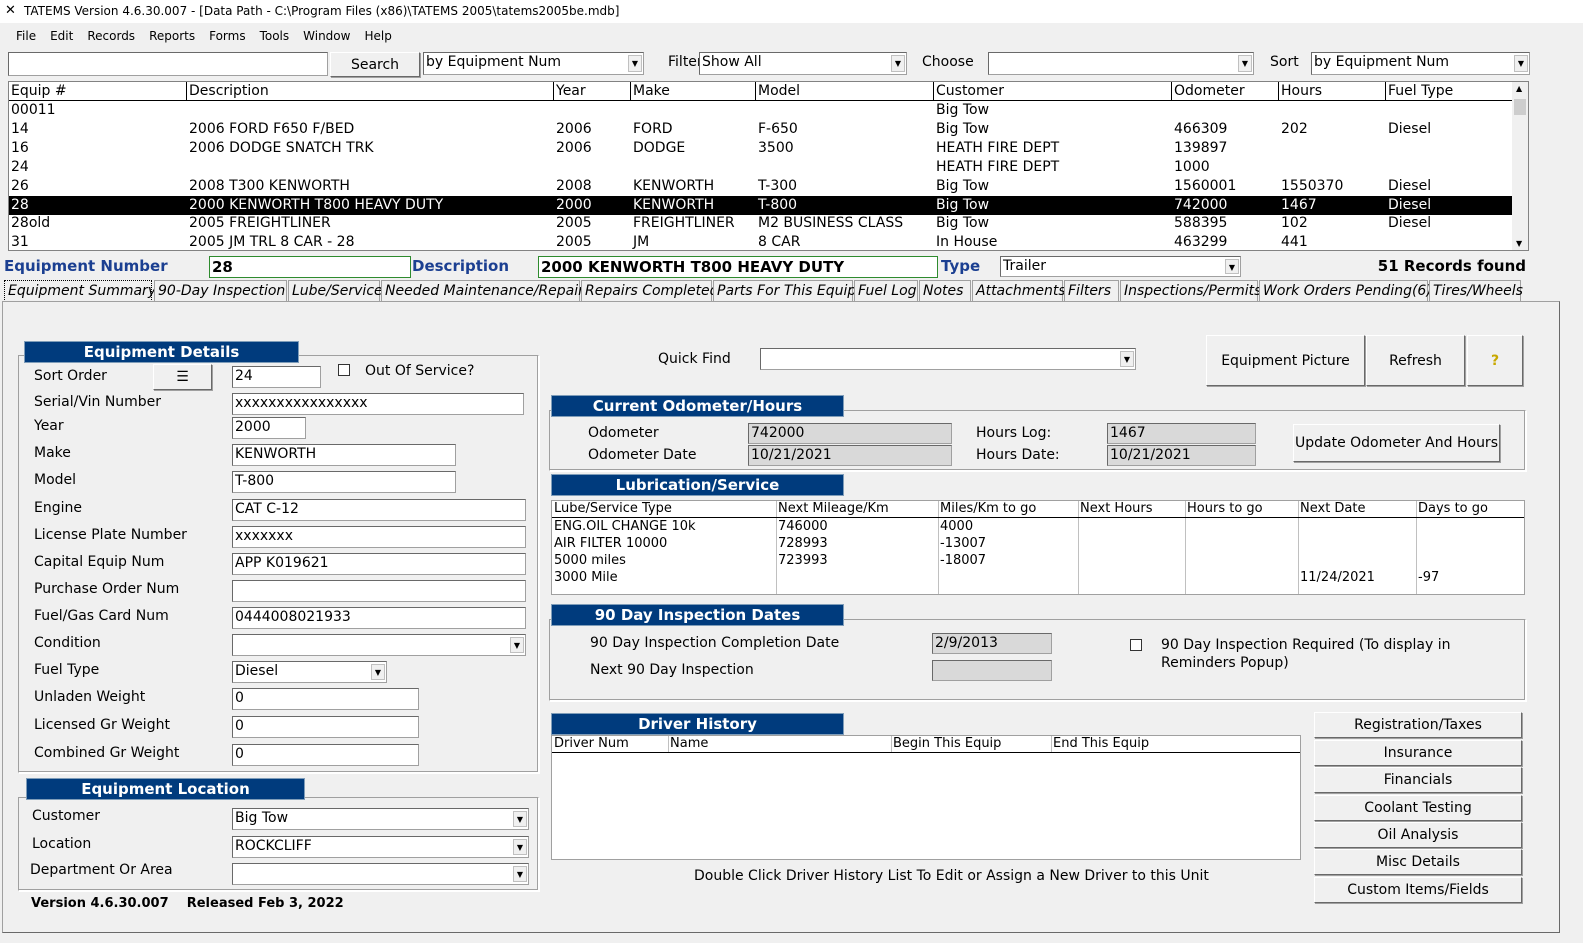 This screenshot has height=943, width=1583. What do you see at coordinates (379, 645) in the screenshot?
I see `field-input: ▼` at bounding box center [379, 645].